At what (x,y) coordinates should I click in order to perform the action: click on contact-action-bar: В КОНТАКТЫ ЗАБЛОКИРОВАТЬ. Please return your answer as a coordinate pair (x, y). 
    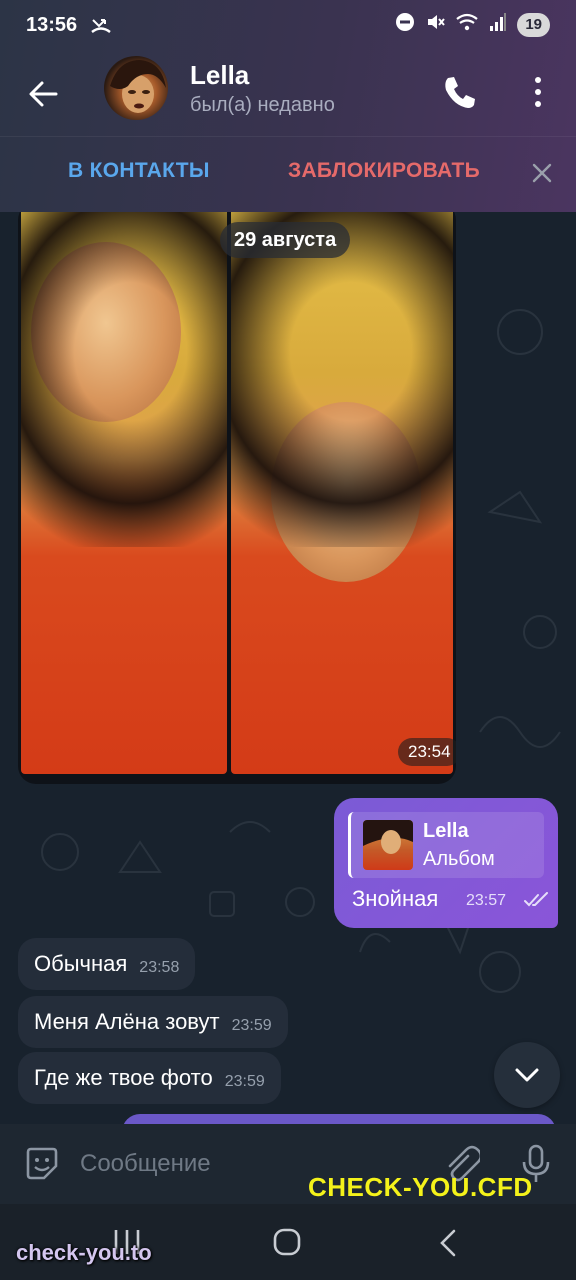
    Looking at the image, I should click on (288, 174).